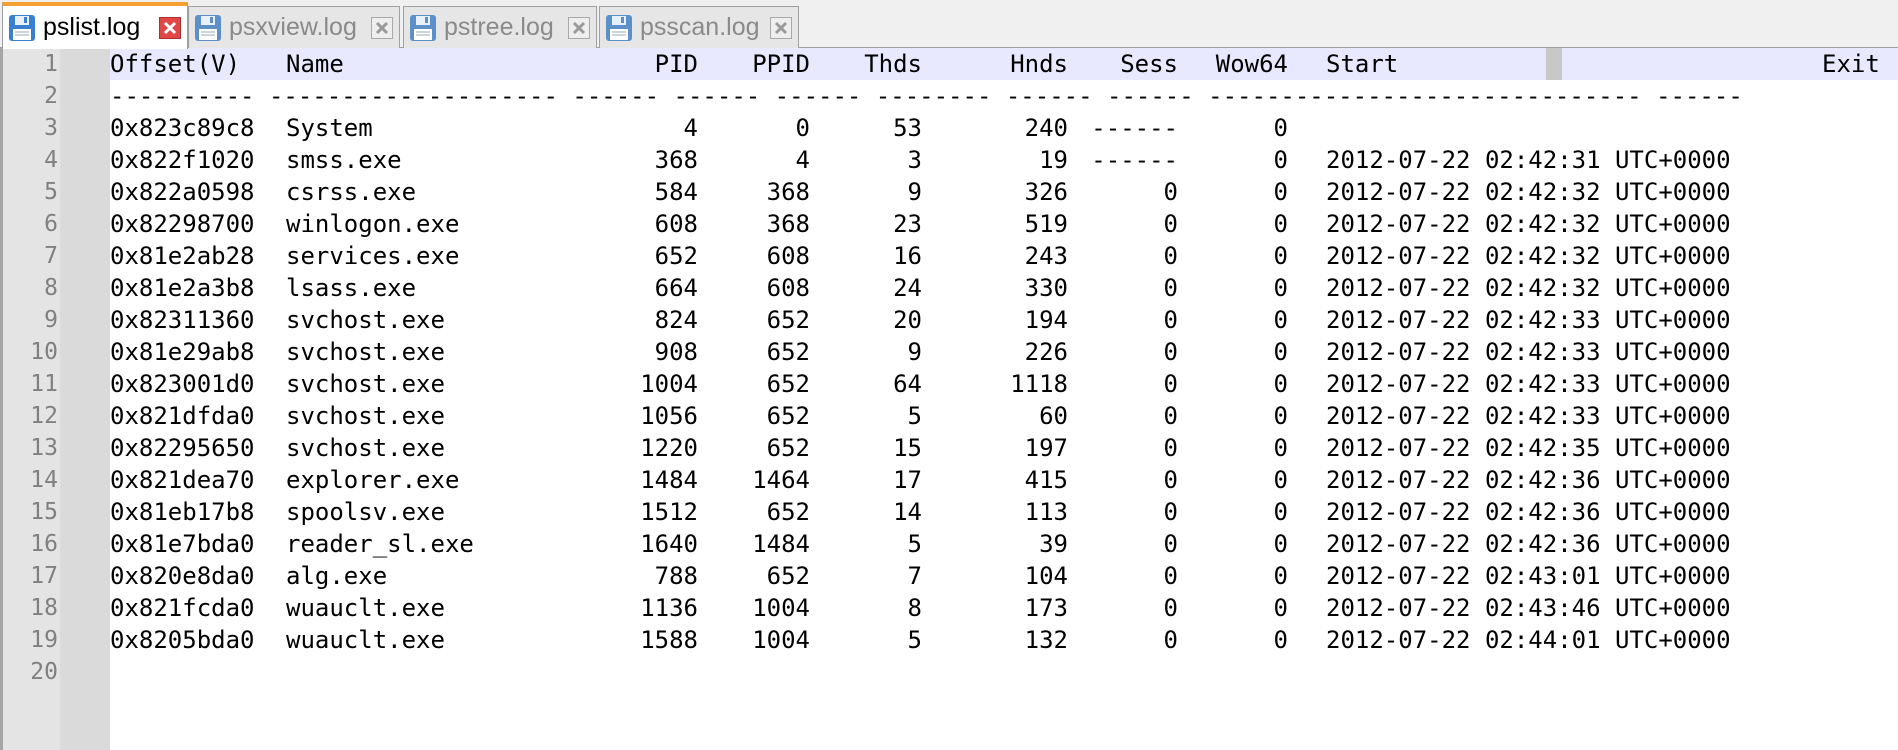  I want to click on cell-offset: 0x820e8da0, so click(182, 576).